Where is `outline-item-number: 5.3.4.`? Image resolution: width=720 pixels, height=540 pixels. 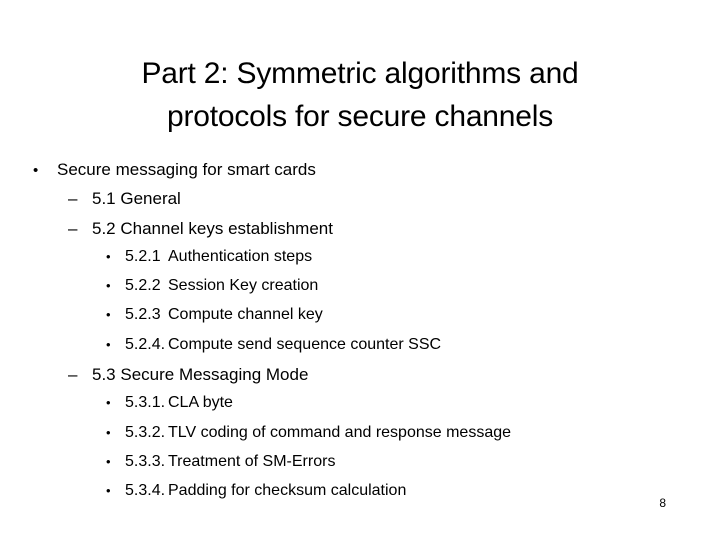 outline-item-number: 5.3.4. is located at coordinates (145, 491).